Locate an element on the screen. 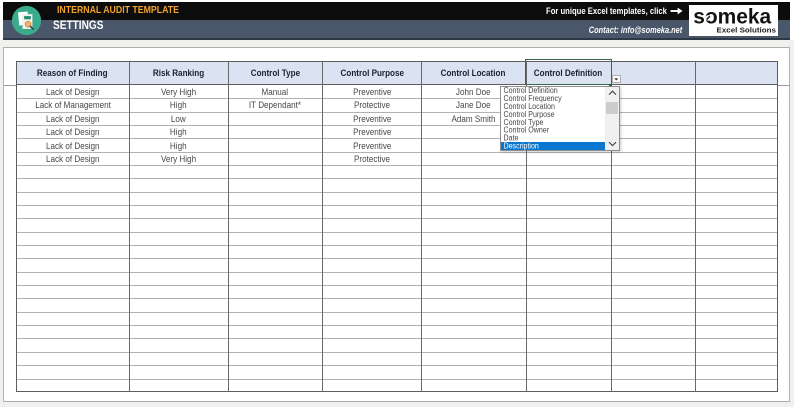 This screenshot has height=407, width=794. svg-text: someka is located at coordinates (732, 16).